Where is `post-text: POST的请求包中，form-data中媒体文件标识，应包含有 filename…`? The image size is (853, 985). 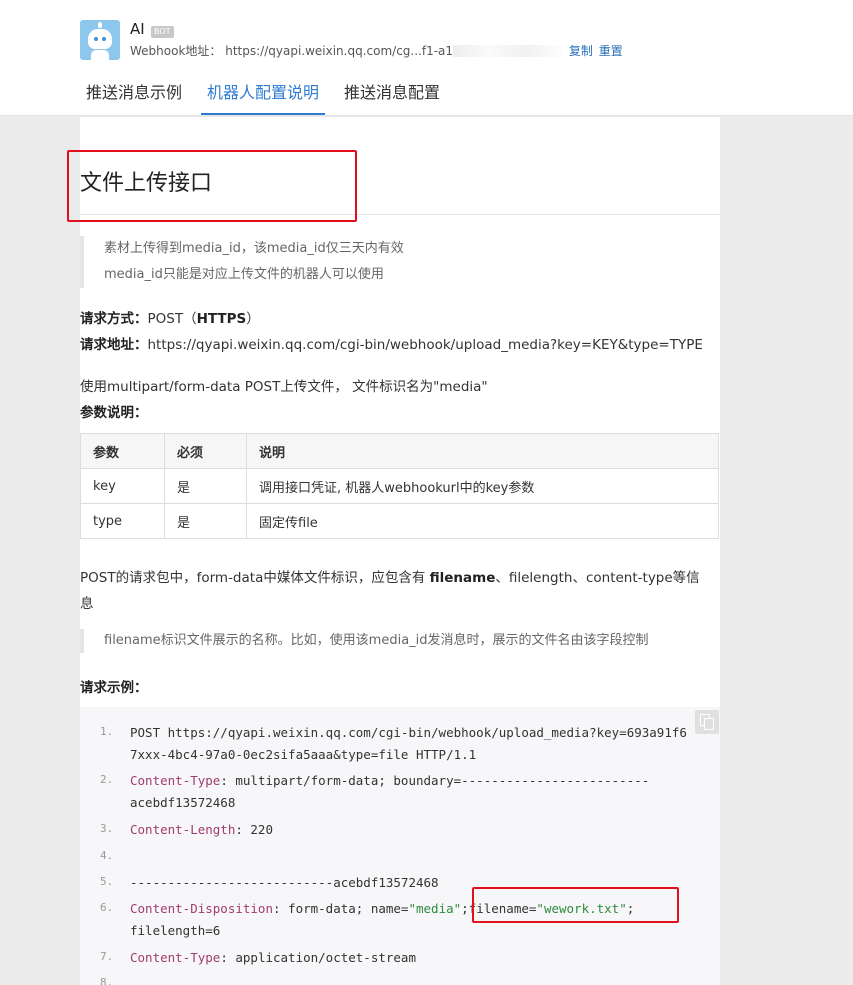
post-text: POST的请求包中，form-data中媒体文件标识，应包含有 filename… is located at coordinates (390, 576).